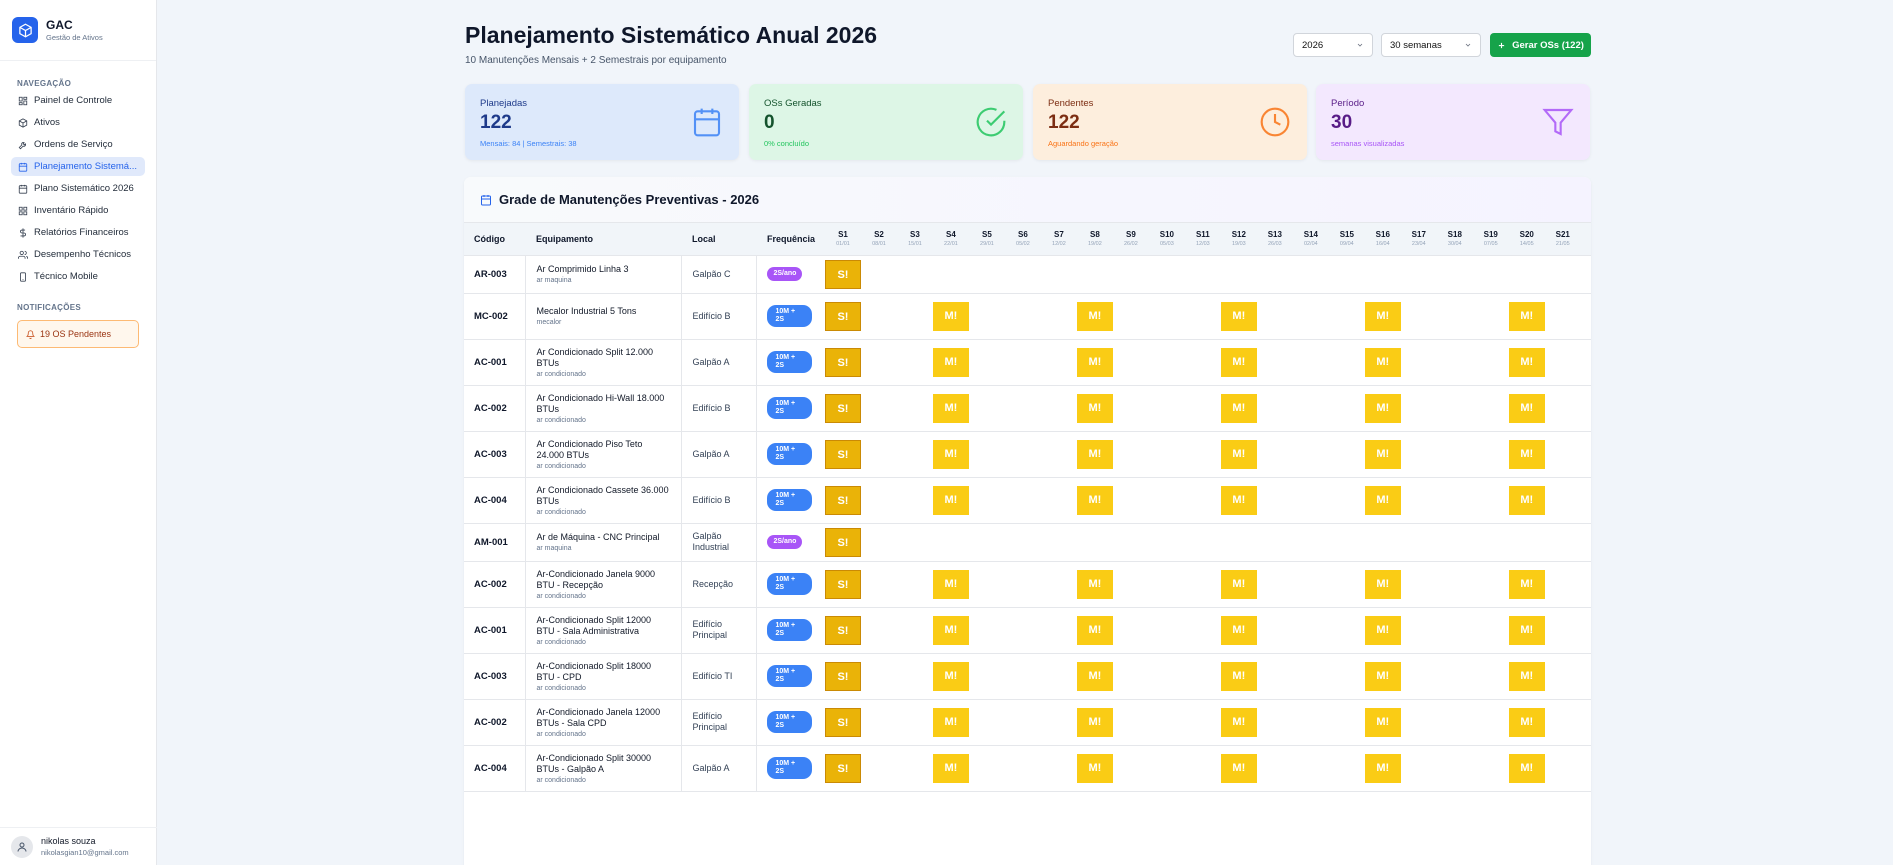 The width and height of the screenshot is (1893, 865). Describe the element at coordinates (78, 276) in the screenshot. I see `sidebar-item-8: Técnico Mobile` at that location.